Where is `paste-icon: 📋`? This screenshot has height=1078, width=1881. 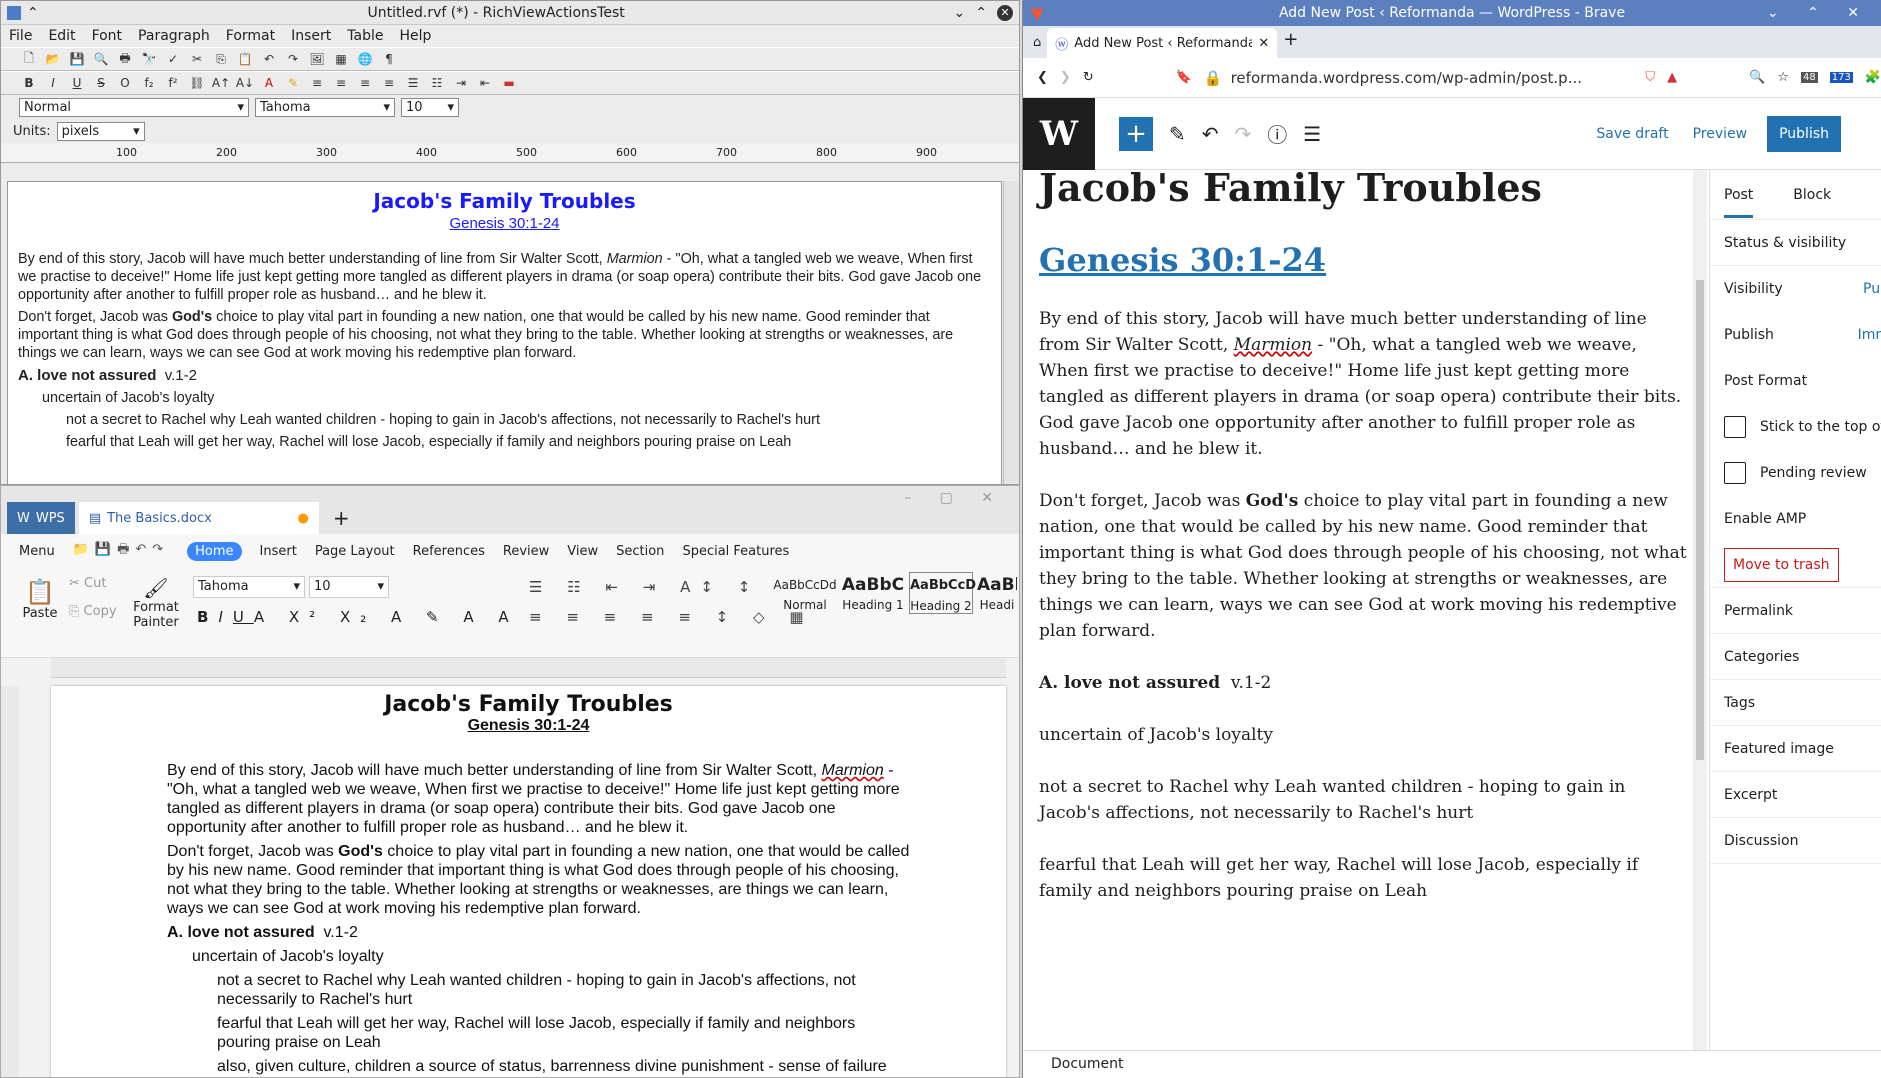 paste-icon: 📋 is located at coordinates (245, 59).